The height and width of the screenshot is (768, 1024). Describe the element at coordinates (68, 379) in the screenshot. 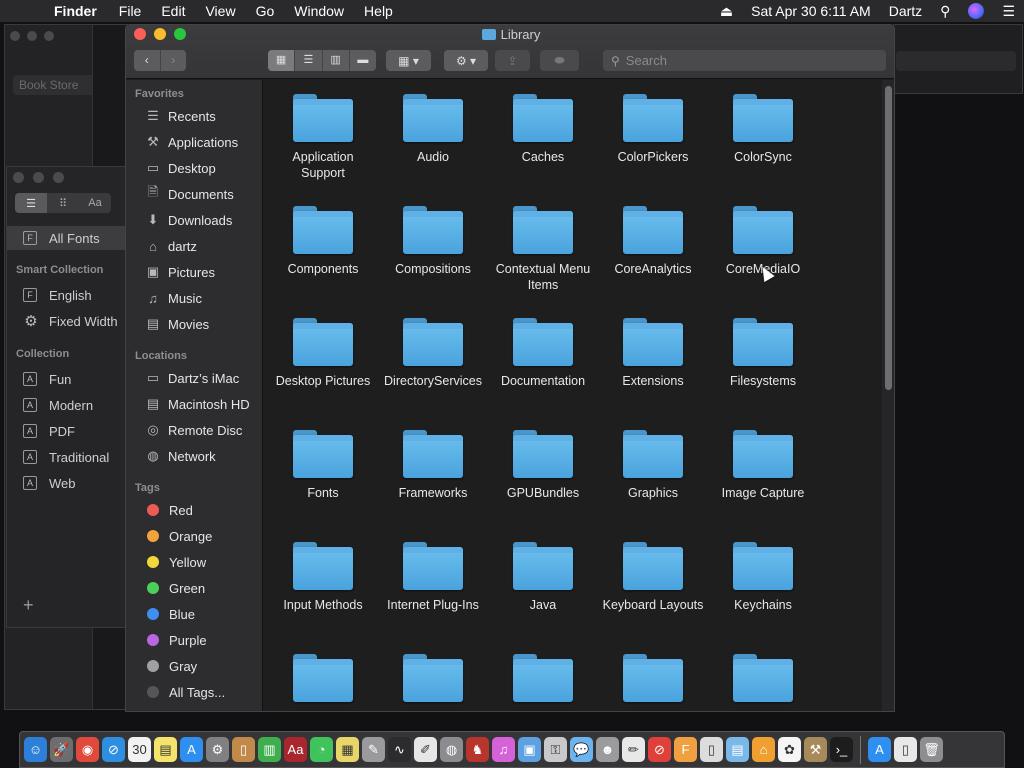

I see `collection-fun: A Fun` at that location.